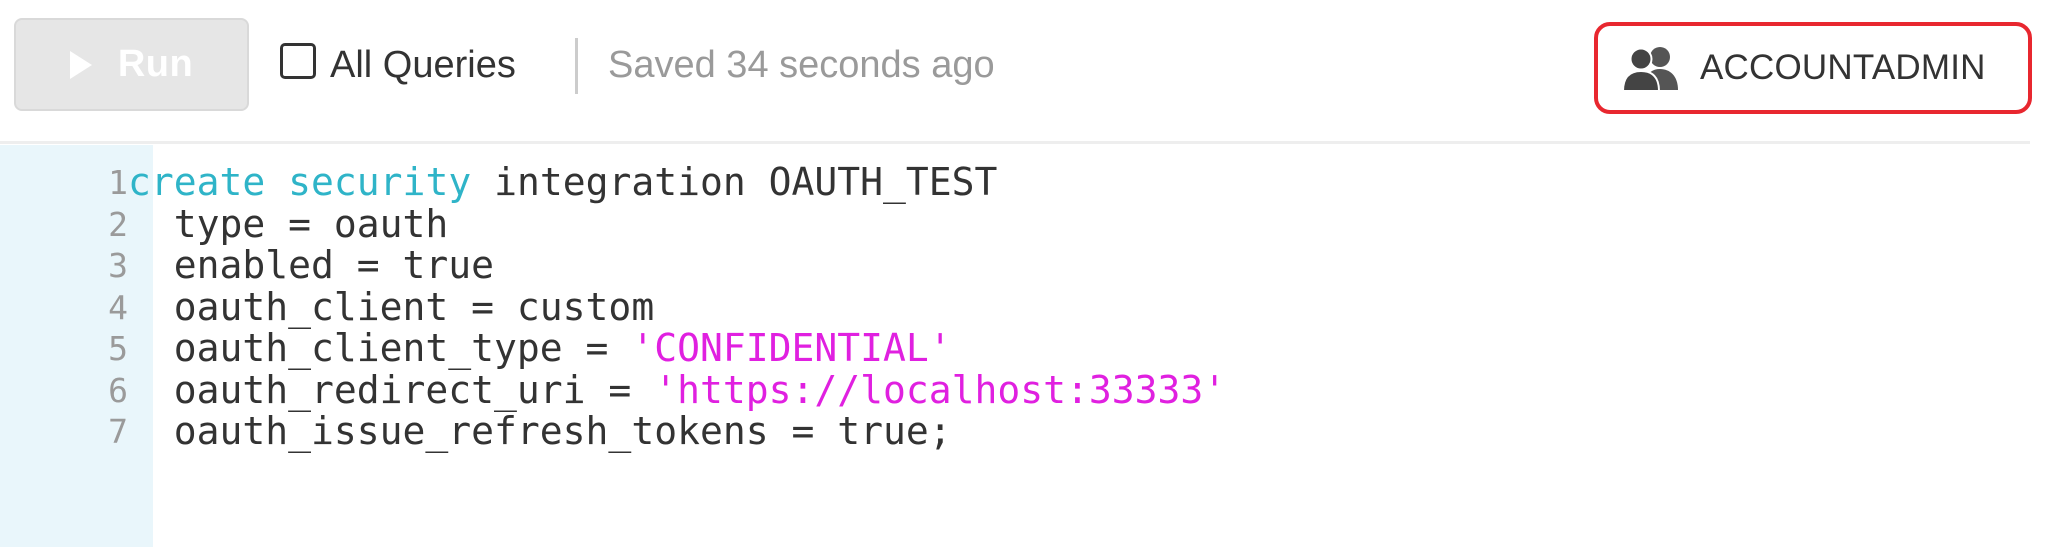 The width and height of the screenshot is (2050, 547). I want to click on users-icon, so click(1649, 69).